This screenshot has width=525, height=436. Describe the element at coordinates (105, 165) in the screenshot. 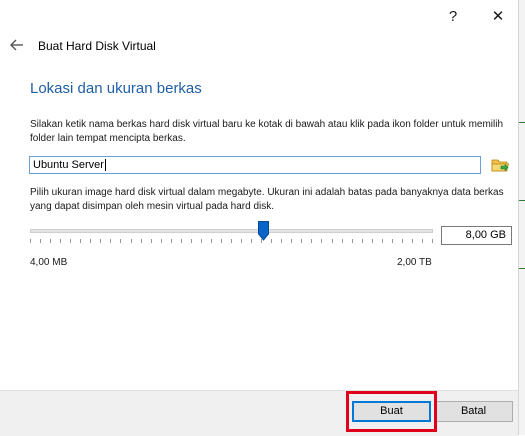

I see `text-caret` at that location.